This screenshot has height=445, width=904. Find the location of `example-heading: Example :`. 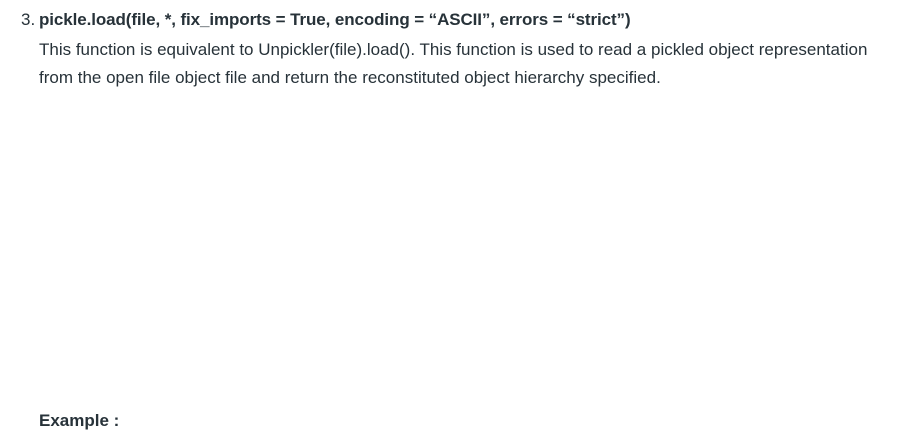

example-heading: Example : is located at coordinates (79, 420).